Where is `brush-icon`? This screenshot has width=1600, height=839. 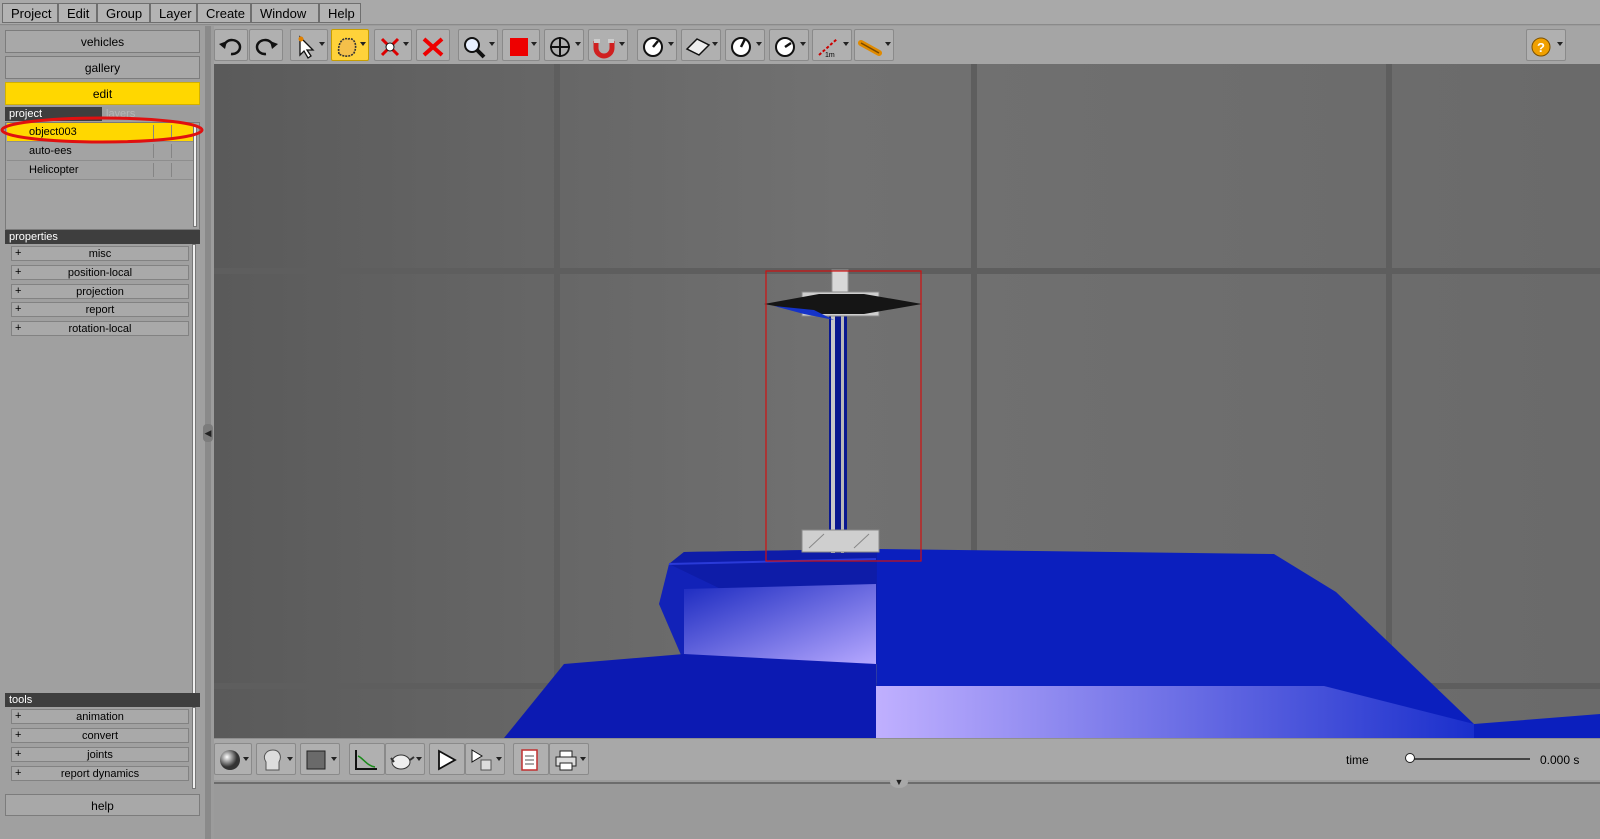
brush-icon is located at coordinates (870, 48).